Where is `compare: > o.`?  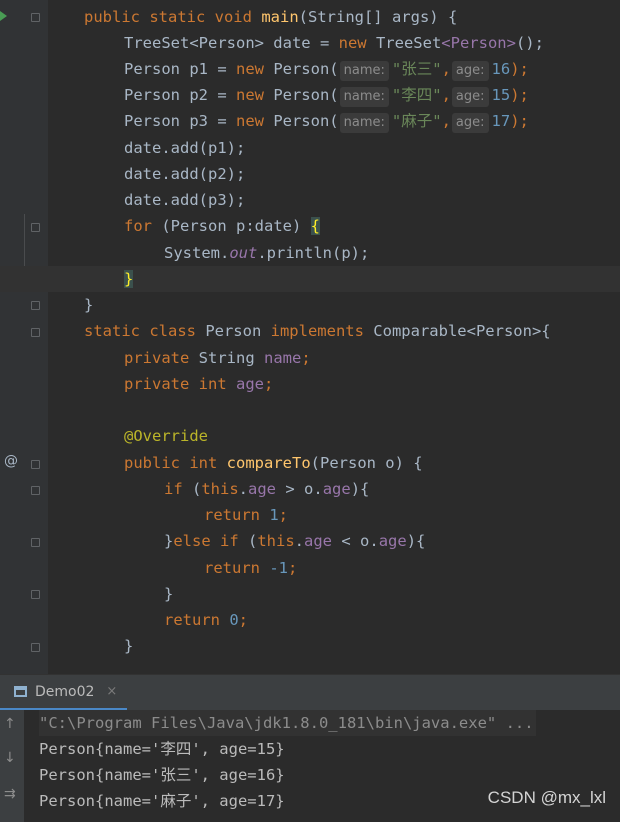
compare: > o. is located at coordinates (299, 489).